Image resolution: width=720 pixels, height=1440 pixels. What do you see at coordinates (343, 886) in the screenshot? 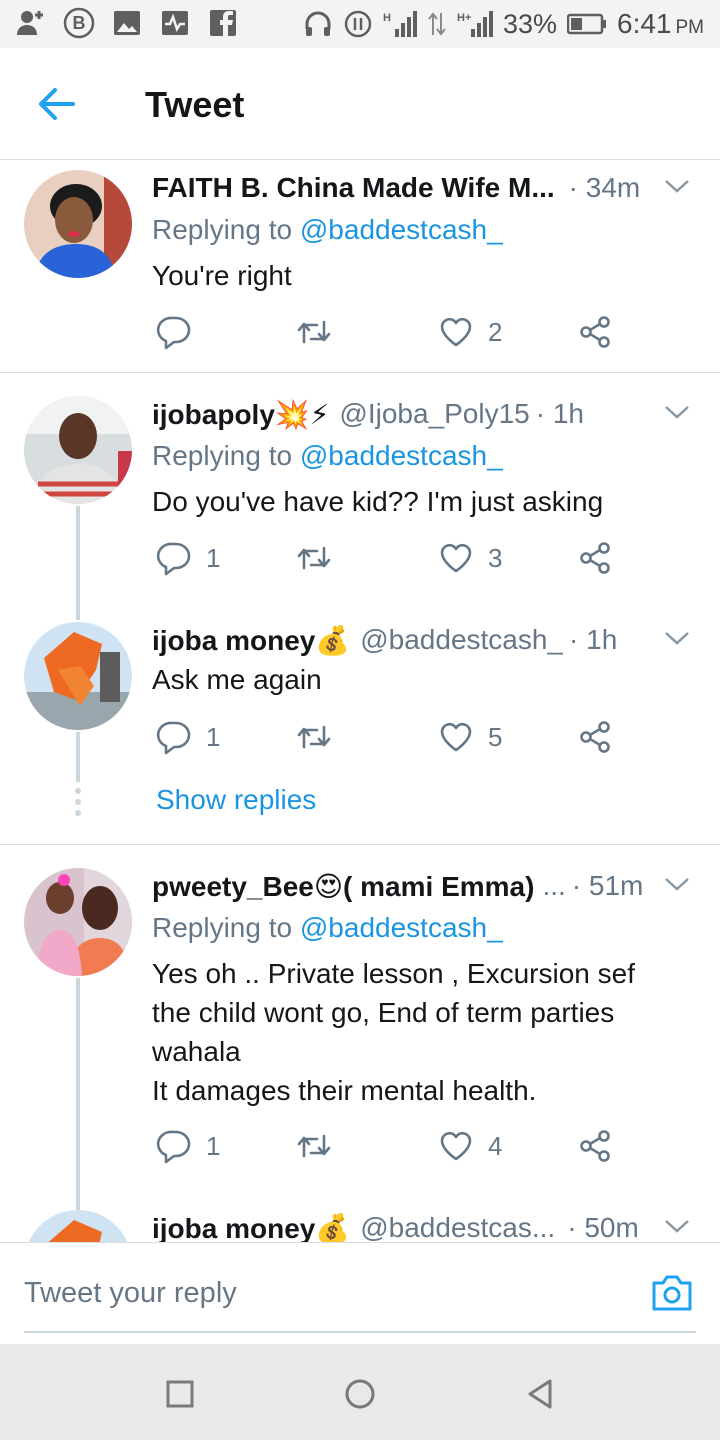
I see `author-name: pweety_Bee😍( mami Emma)` at bounding box center [343, 886].